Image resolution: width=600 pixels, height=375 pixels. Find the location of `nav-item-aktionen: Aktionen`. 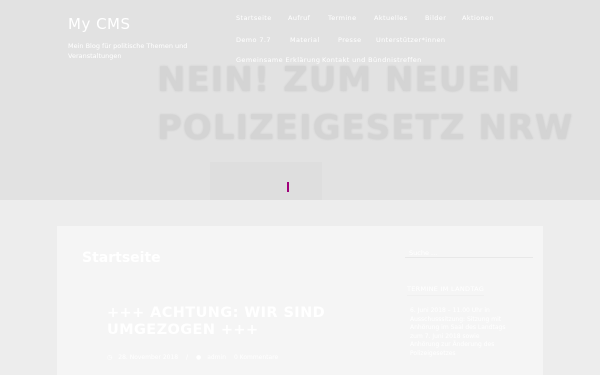

nav-item-aktionen: Aktionen is located at coordinates (478, 18).